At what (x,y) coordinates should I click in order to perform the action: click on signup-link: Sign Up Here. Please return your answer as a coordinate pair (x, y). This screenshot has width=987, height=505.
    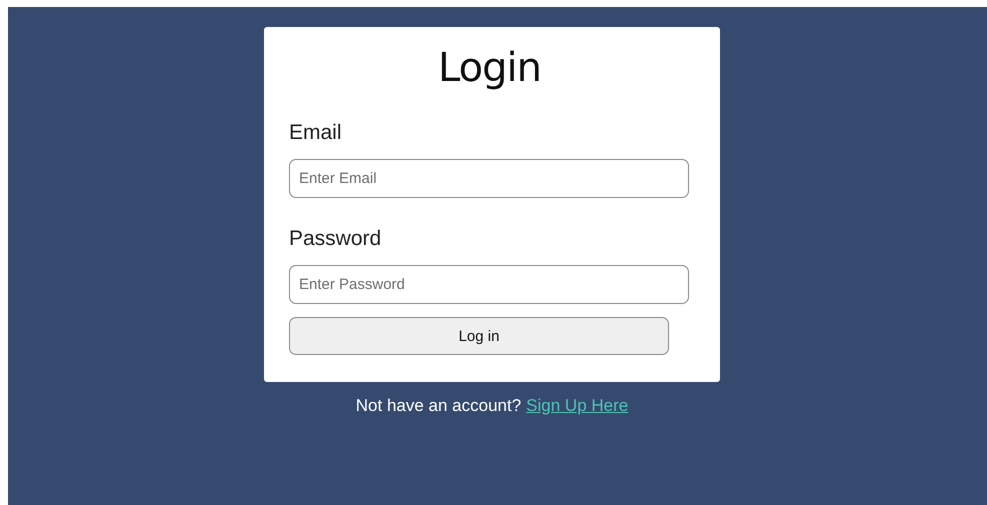
    Looking at the image, I should click on (577, 406).